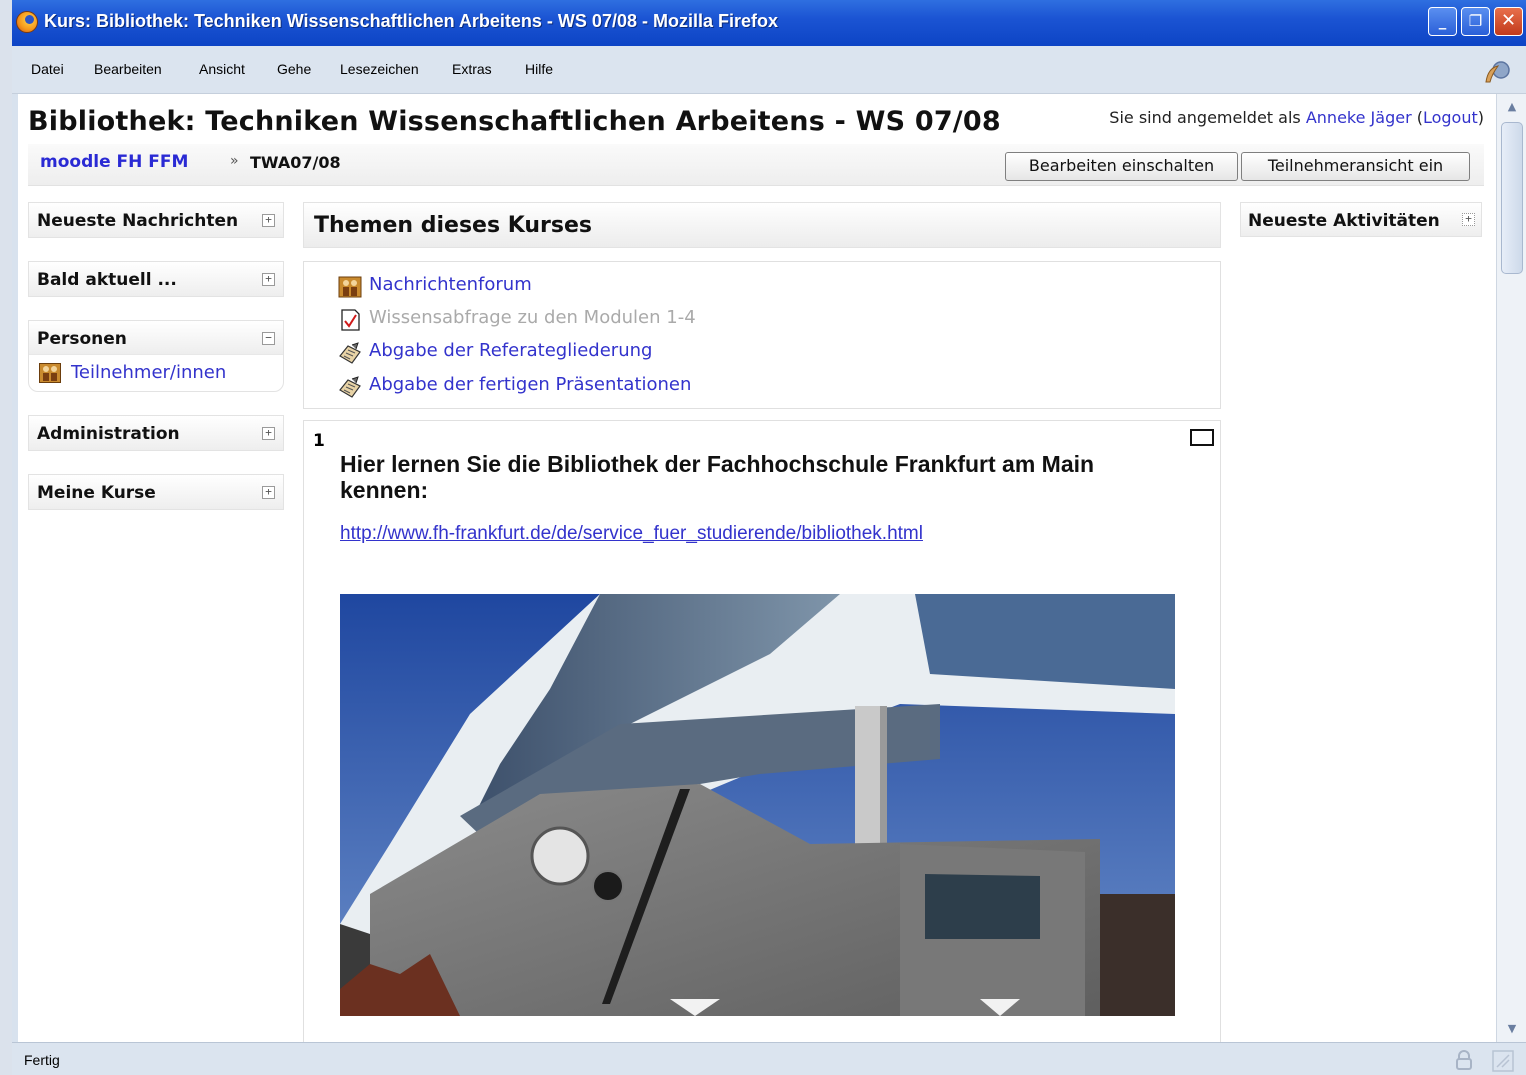  Describe the element at coordinates (762, 225) in the screenshot. I see `topics-header: Themen dieses Kurses` at that location.